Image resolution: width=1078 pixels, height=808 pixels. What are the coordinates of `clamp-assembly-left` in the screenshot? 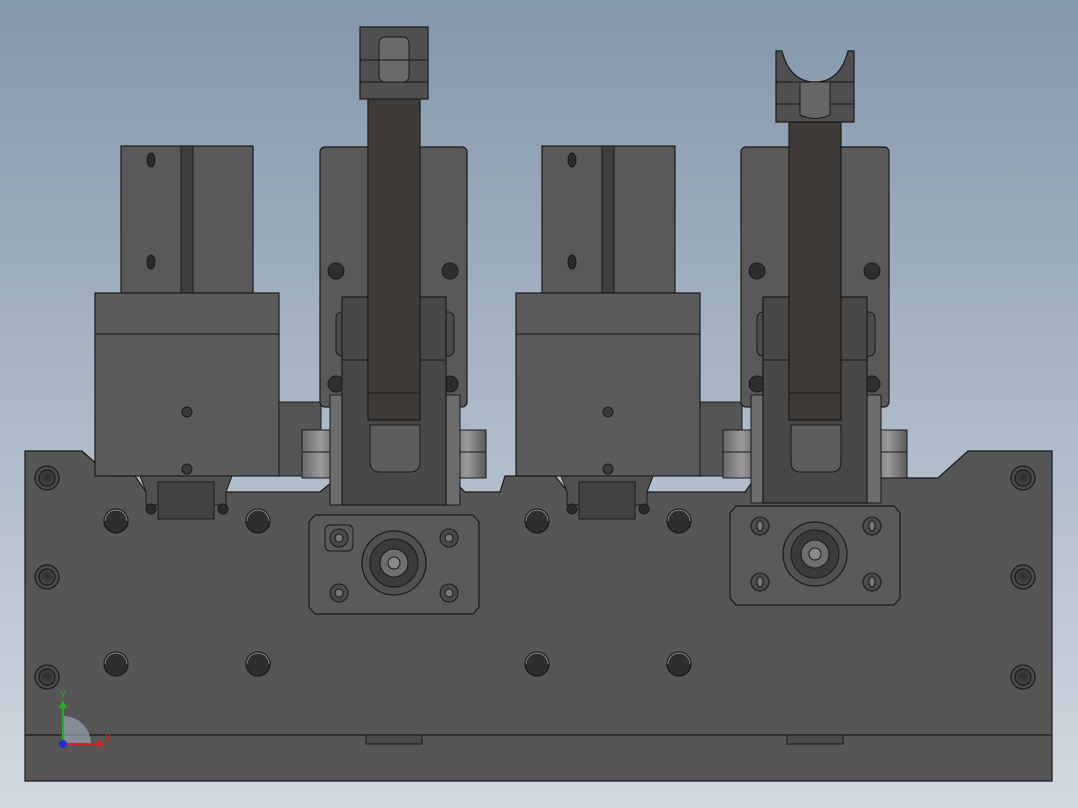 It's located at (394, 320).